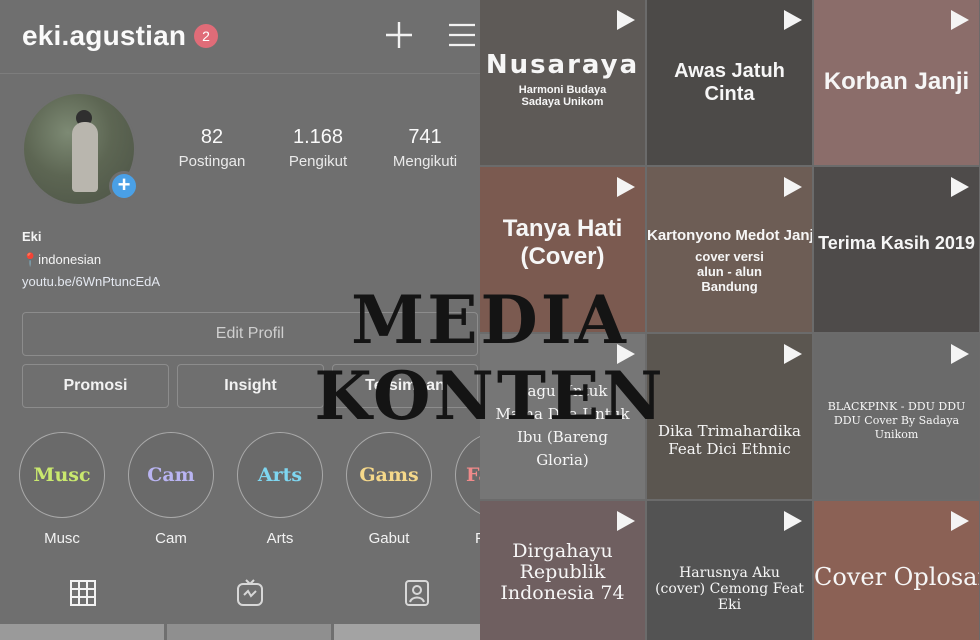 This screenshot has height=640, width=980. I want to click on video-tile: Harusnya Aku (cover) Cemong Feat Eki, so click(729, 570).